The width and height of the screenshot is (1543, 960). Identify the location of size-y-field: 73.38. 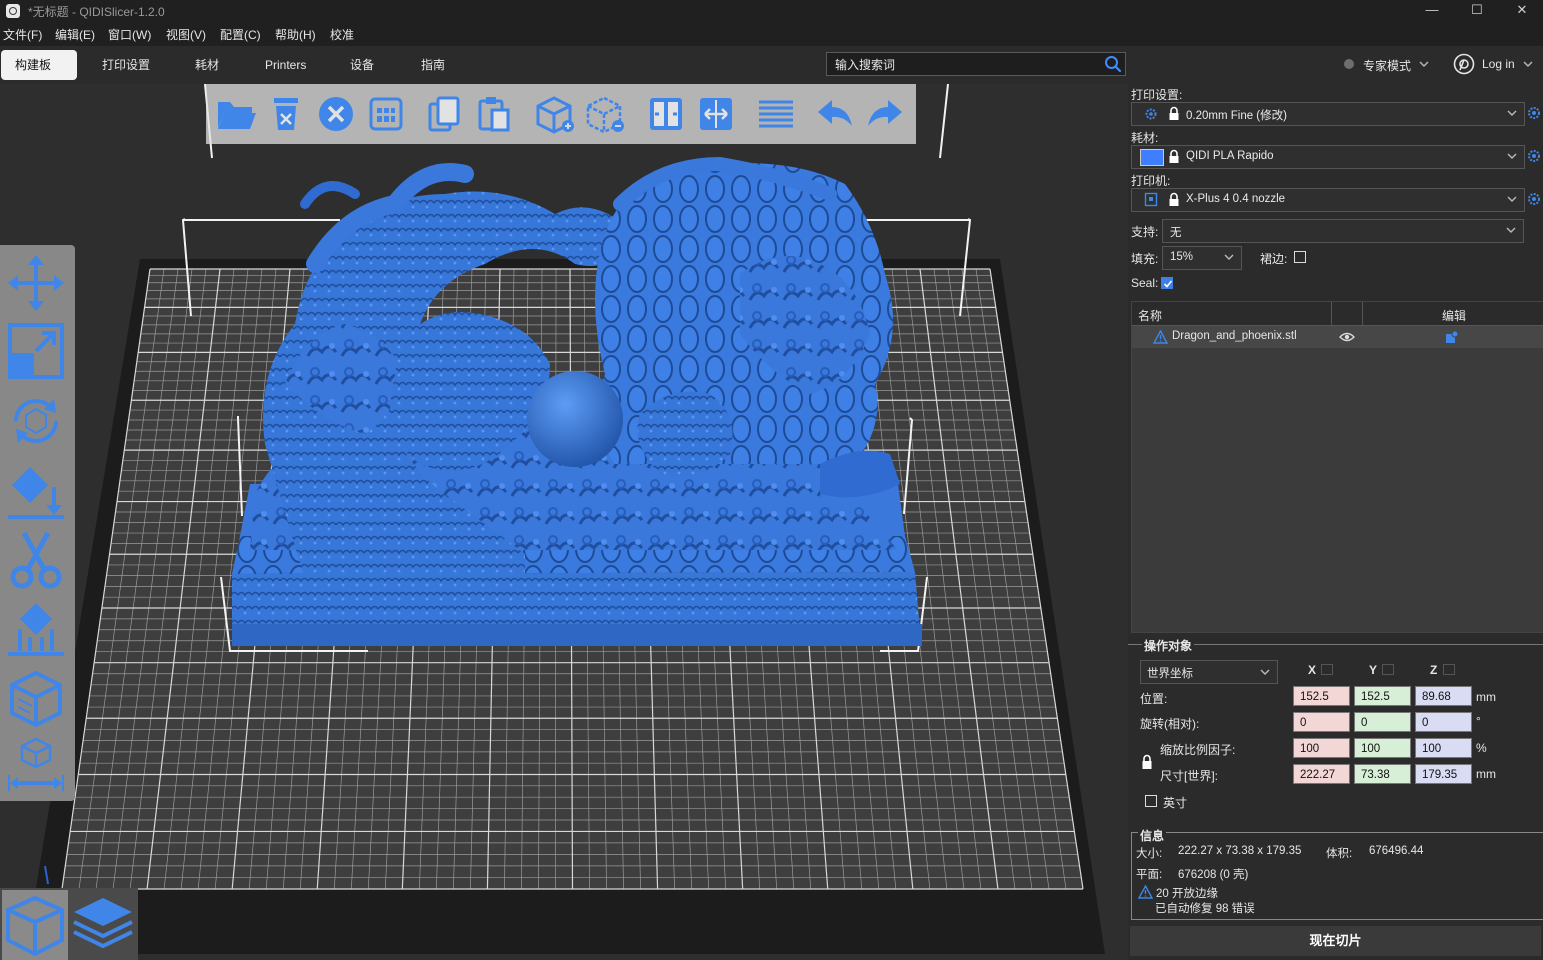
(1382, 774).